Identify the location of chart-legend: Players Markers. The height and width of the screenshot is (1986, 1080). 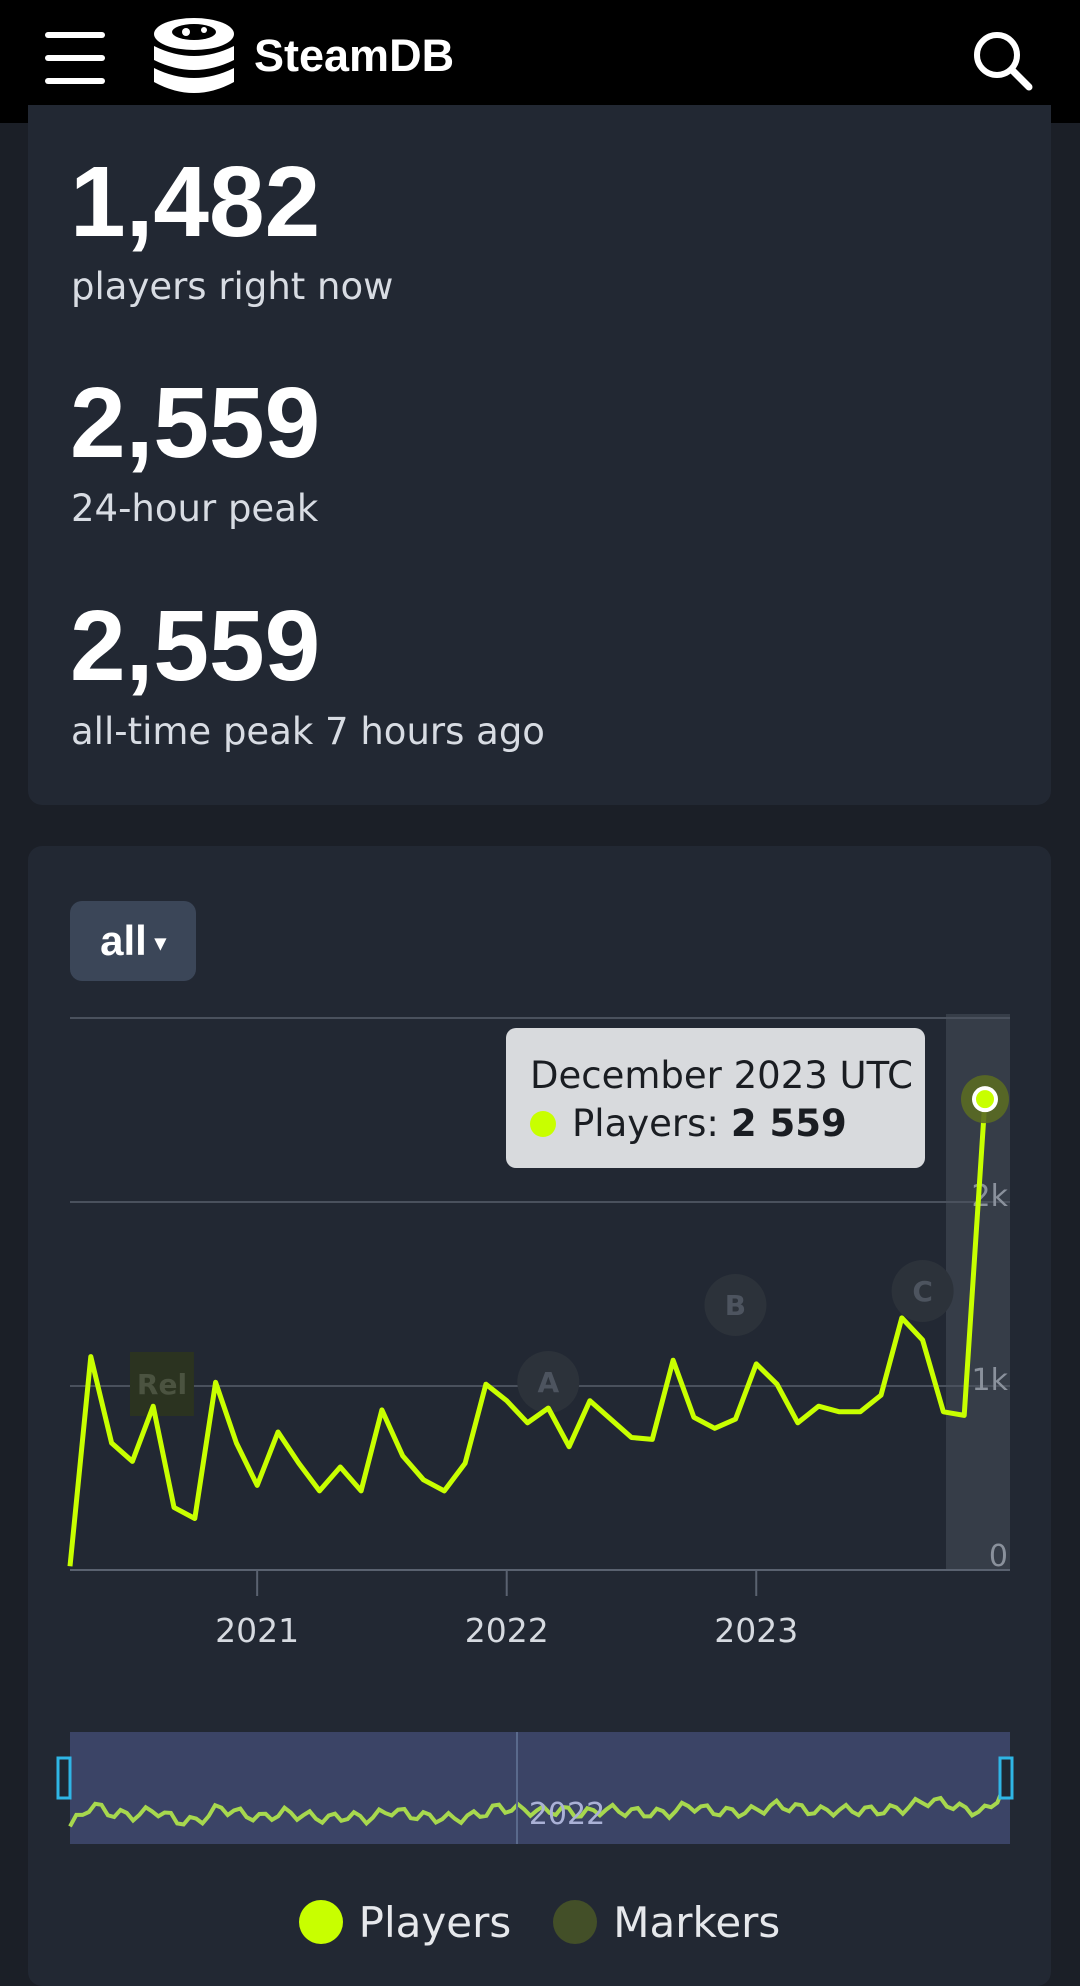
(539, 1922).